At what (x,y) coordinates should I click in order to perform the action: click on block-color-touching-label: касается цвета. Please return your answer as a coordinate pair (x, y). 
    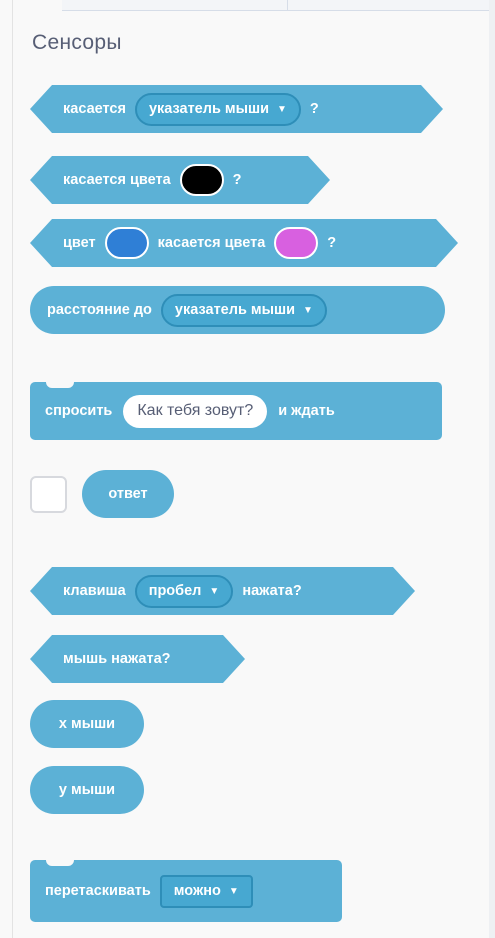
    Looking at the image, I should click on (211, 243).